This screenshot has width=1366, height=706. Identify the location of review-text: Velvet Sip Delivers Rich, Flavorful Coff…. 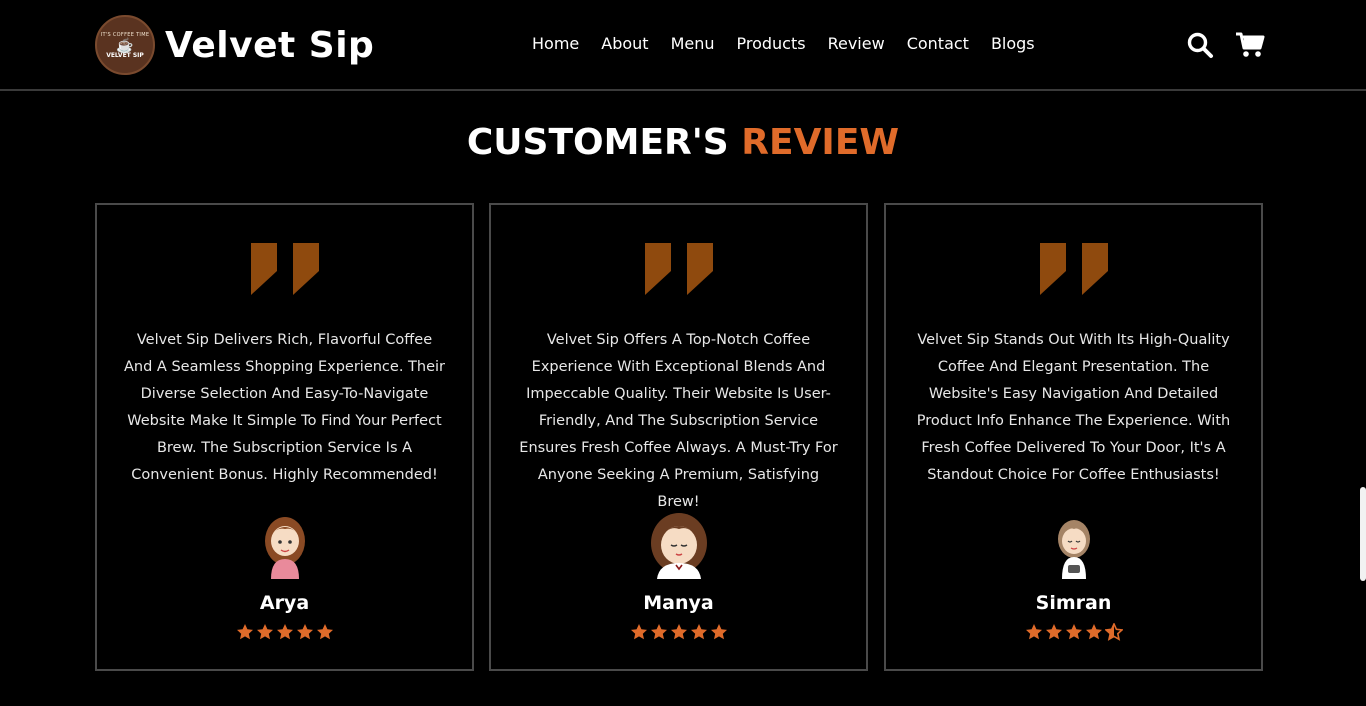
(284, 407).